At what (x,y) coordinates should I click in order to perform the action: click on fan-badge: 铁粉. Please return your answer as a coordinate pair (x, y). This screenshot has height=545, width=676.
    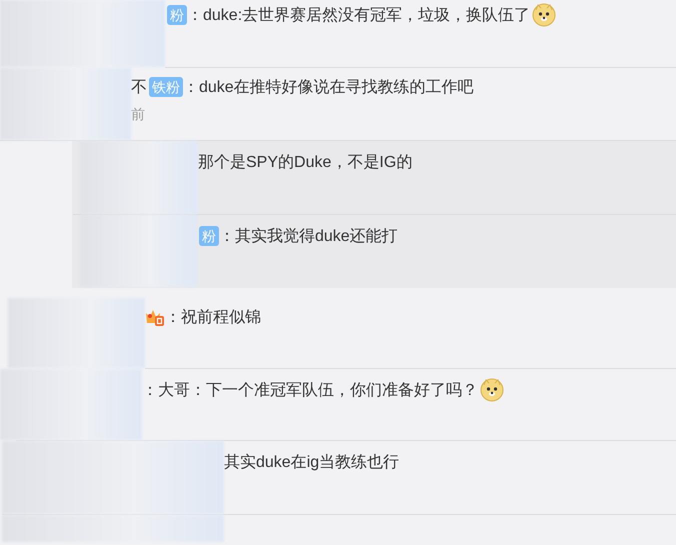
    Looking at the image, I should click on (166, 87).